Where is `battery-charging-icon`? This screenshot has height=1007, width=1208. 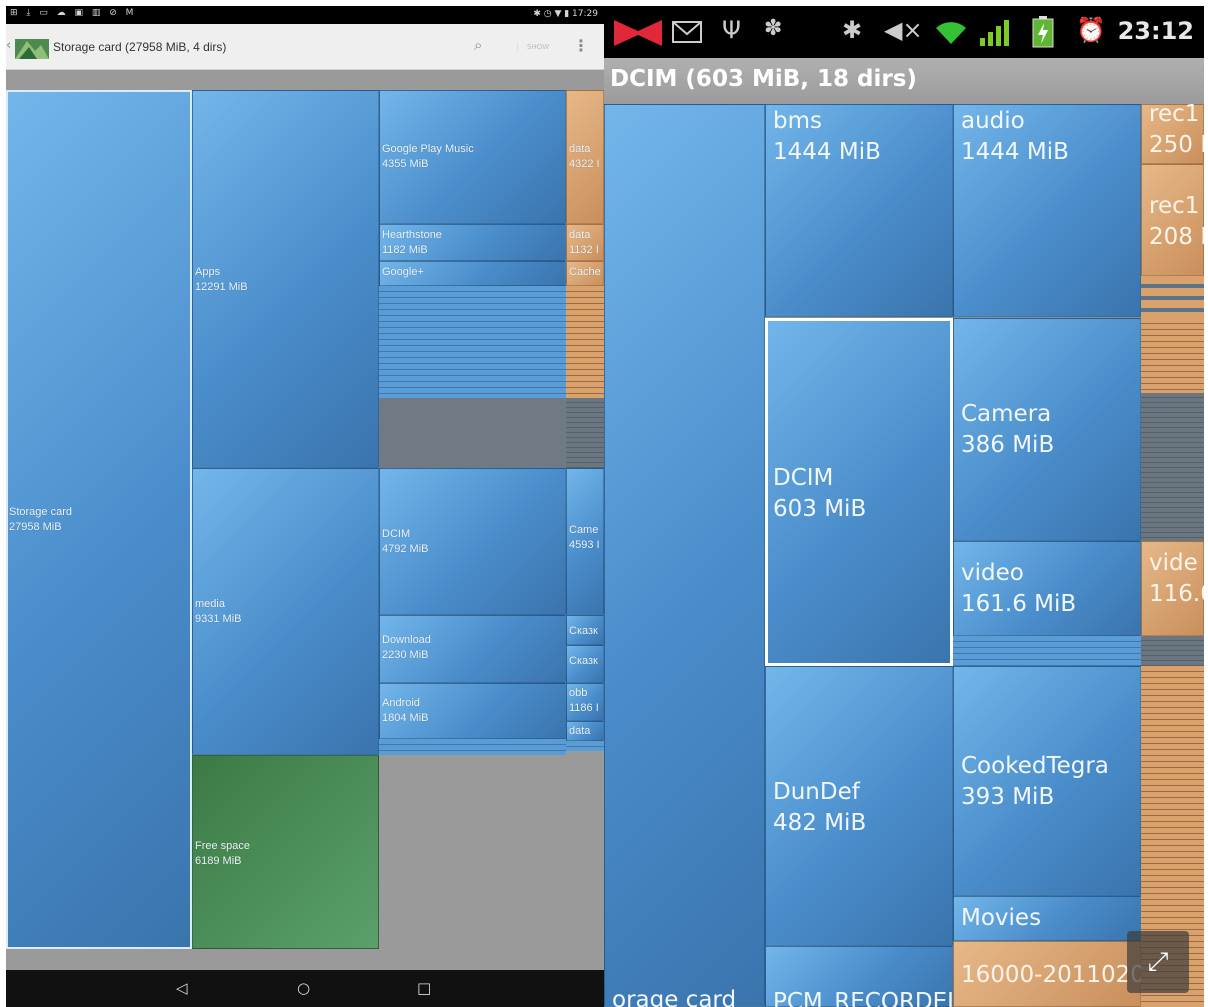 battery-charging-icon is located at coordinates (1043, 32).